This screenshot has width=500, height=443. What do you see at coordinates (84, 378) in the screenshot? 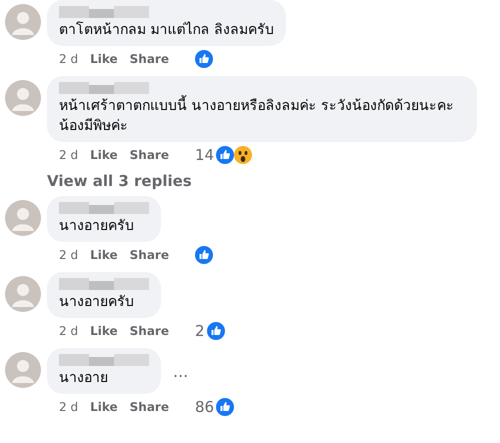
I see `comment-text: นางอาย` at bounding box center [84, 378].